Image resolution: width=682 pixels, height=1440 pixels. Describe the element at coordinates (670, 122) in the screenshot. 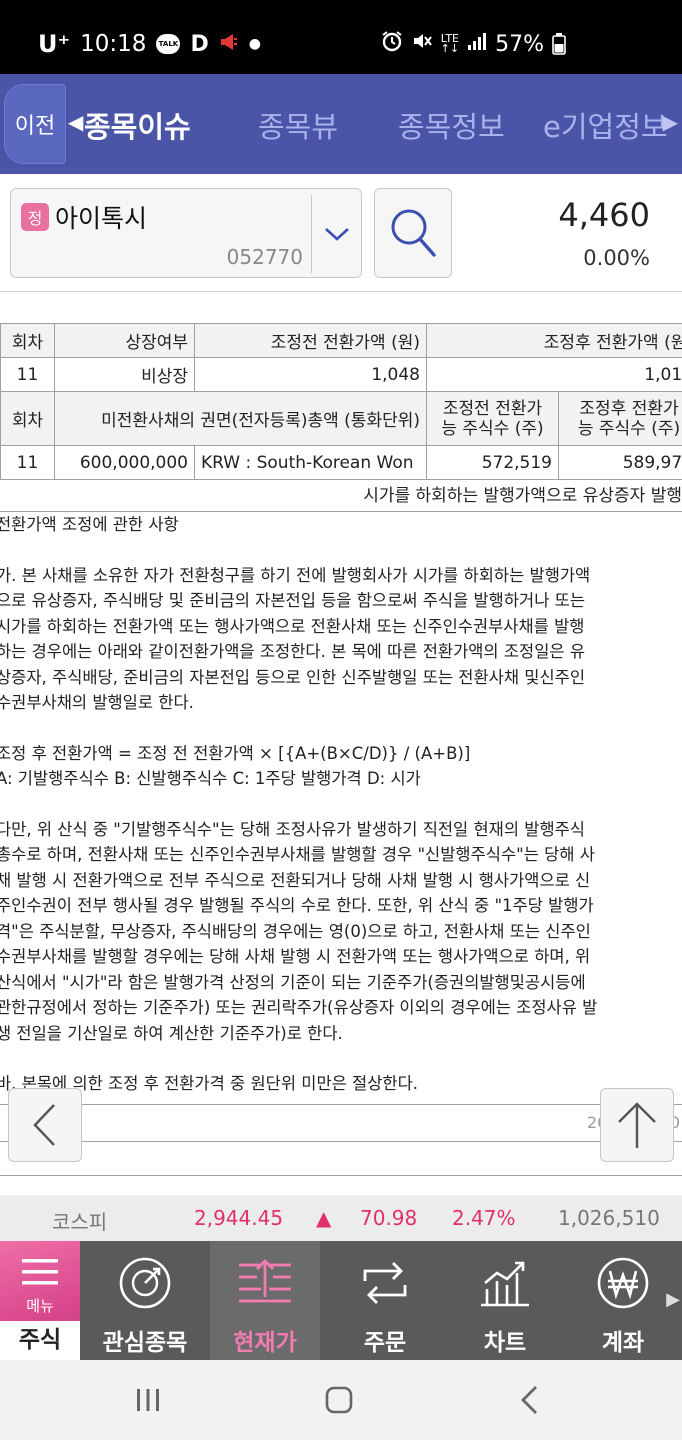

I see `scroll-right-arrow-icon: ▶` at that location.